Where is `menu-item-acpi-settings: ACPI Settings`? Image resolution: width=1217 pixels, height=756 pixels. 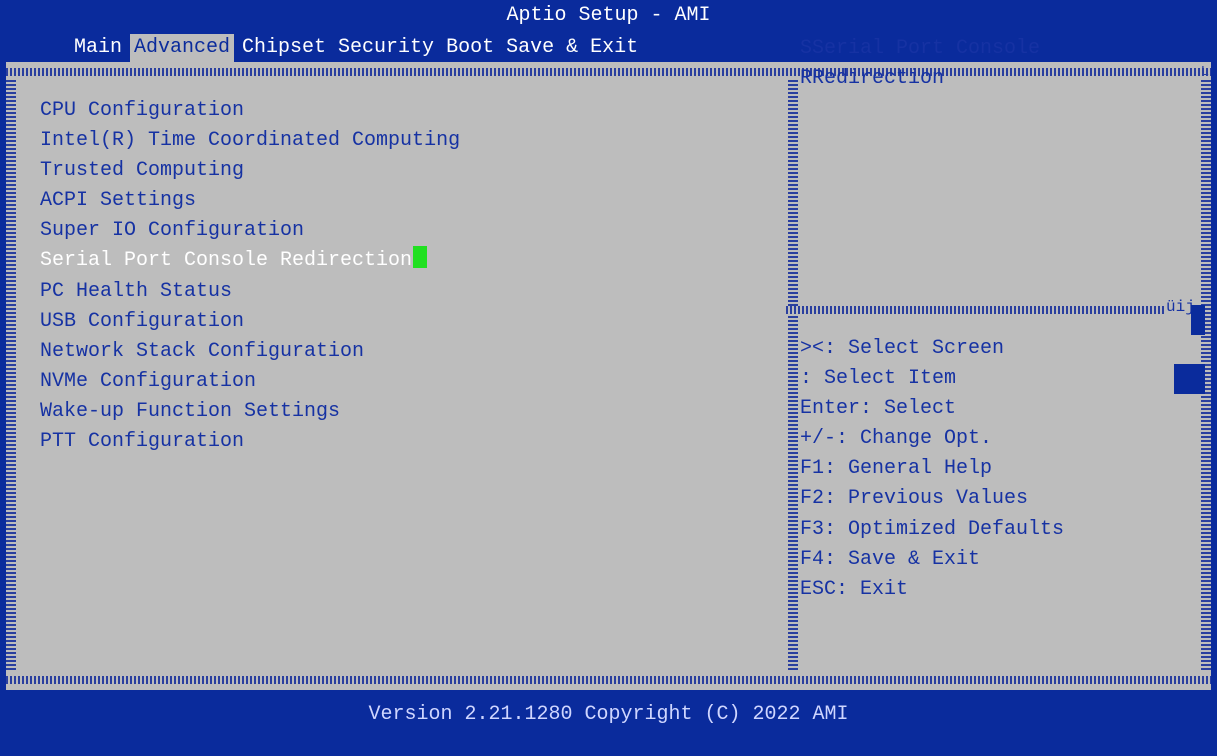 menu-item-acpi-settings: ACPI Settings is located at coordinates (250, 201).